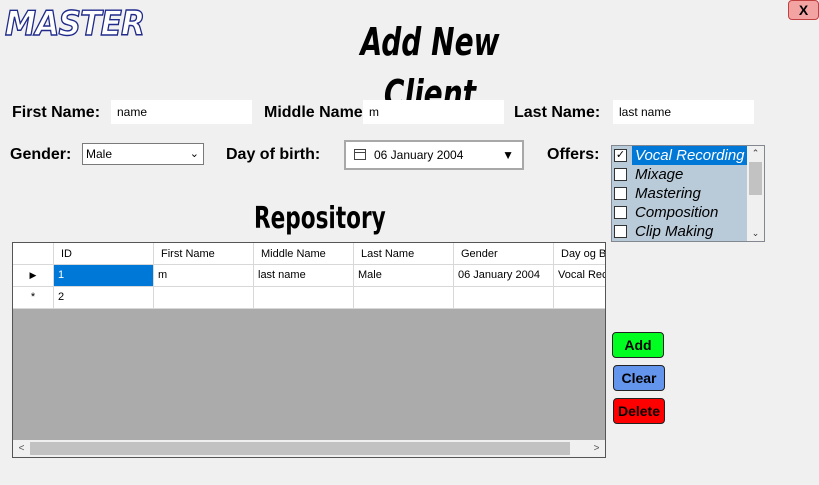 The height and width of the screenshot is (485, 819). Describe the element at coordinates (304, 254) in the screenshot. I see `column-header-middle-name: Middle Name` at that location.